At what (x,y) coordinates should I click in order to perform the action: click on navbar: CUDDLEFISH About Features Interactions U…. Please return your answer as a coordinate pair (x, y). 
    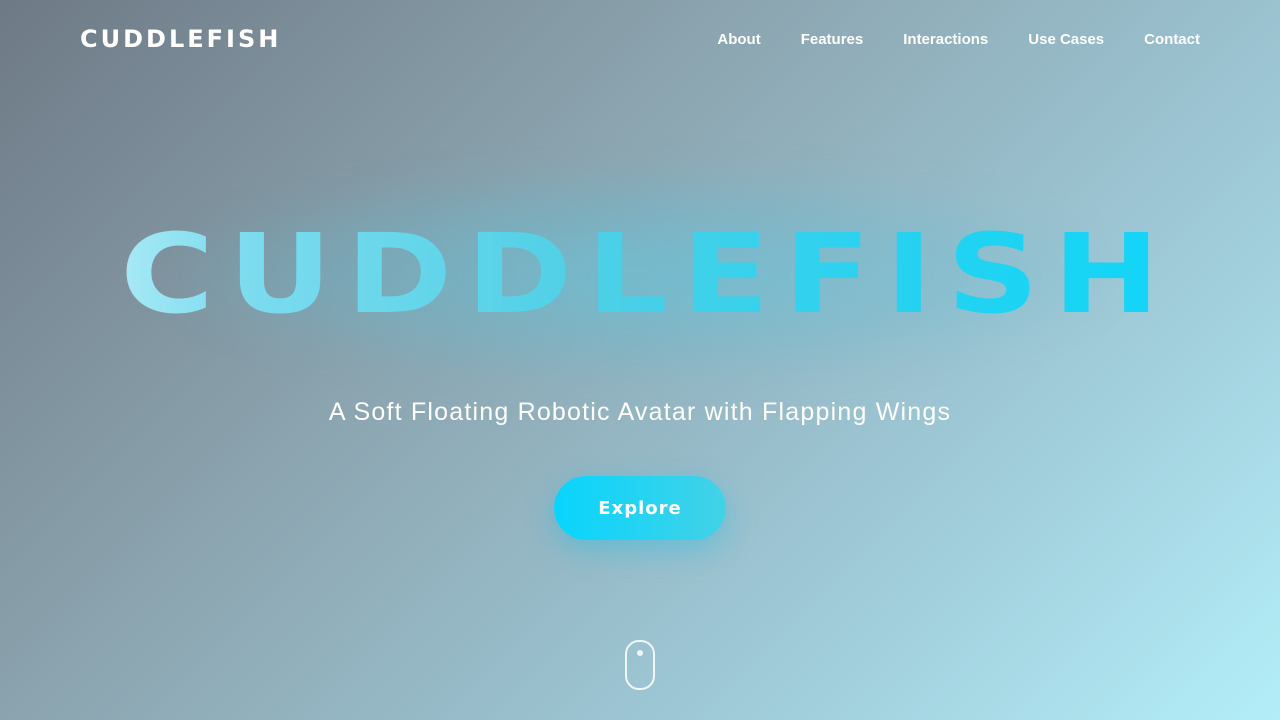
    Looking at the image, I should click on (640, 39).